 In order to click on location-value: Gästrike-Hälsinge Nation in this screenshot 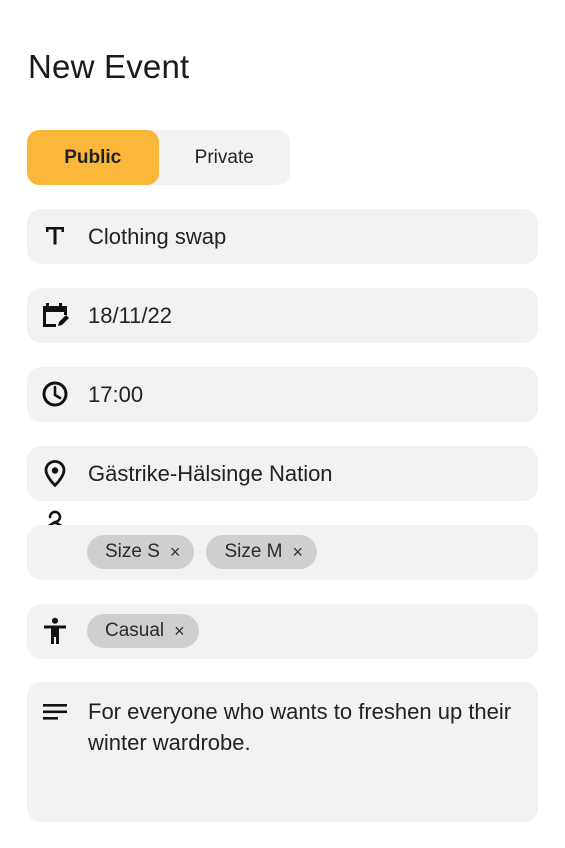, I will do `click(210, 473)`.